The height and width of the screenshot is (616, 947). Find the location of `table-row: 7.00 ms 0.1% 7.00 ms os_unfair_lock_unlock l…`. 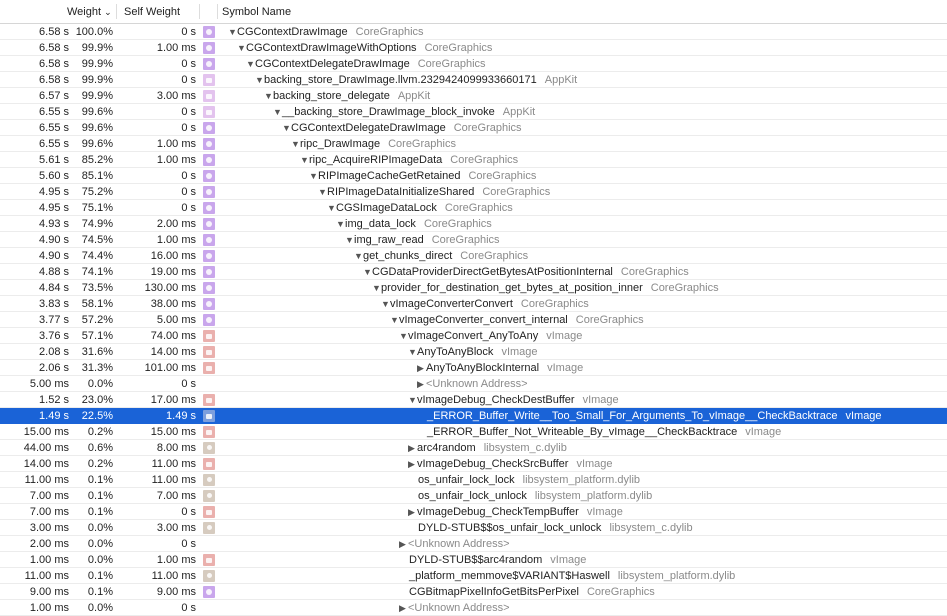

table-row: 7.00 ms 0.1% 7.00 ms os_unfair_lock_unlock l… is located at coordinates (473, 496).